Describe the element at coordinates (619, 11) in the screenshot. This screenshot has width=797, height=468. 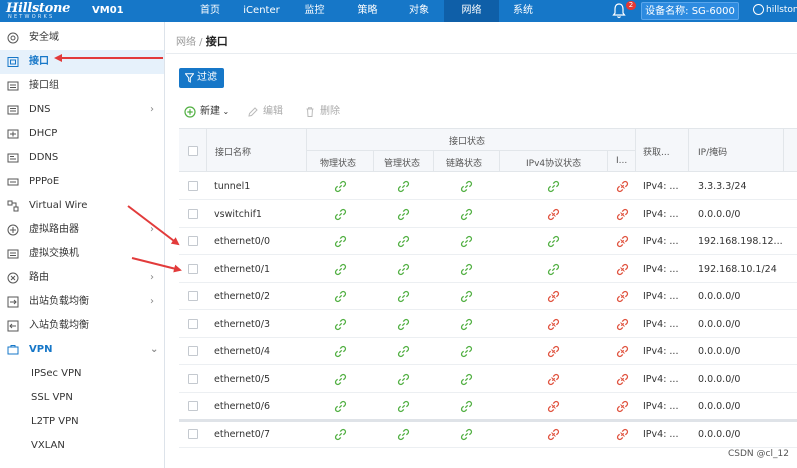
I see `bell-icon` at that location.